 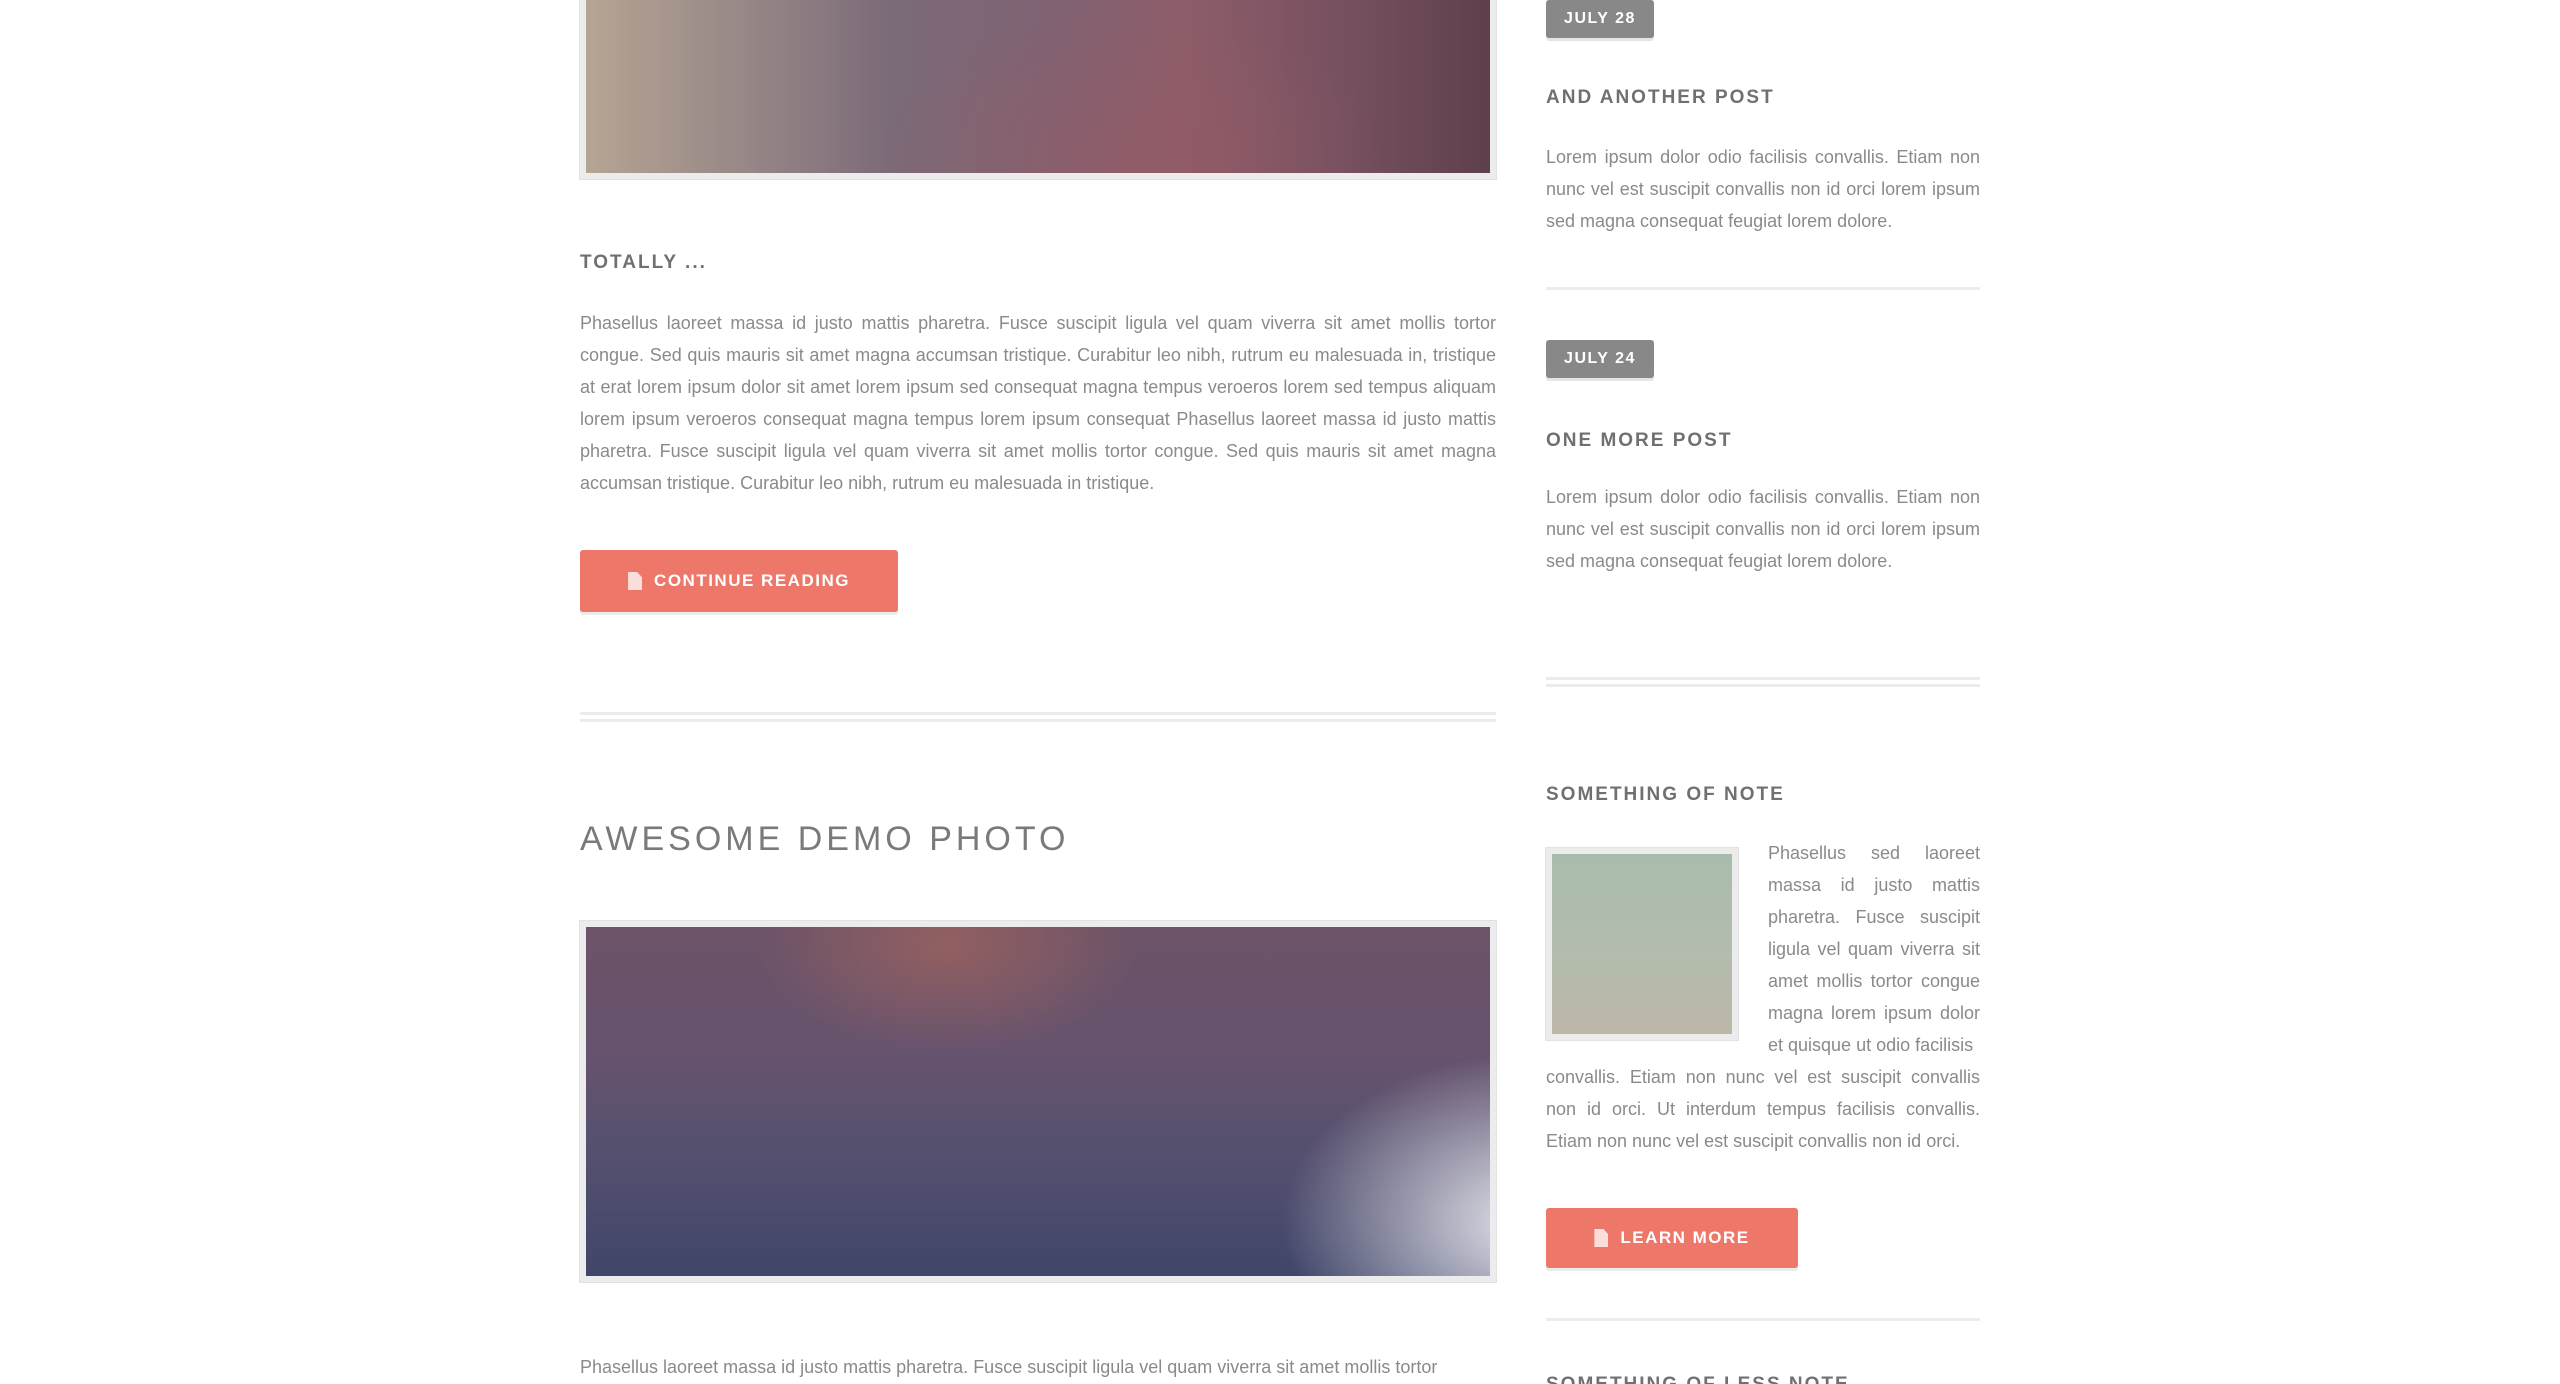 I want to click on sidebar-section-heading: SOMETHING OF LESS NOTE, so click(x=1698, y=1379).